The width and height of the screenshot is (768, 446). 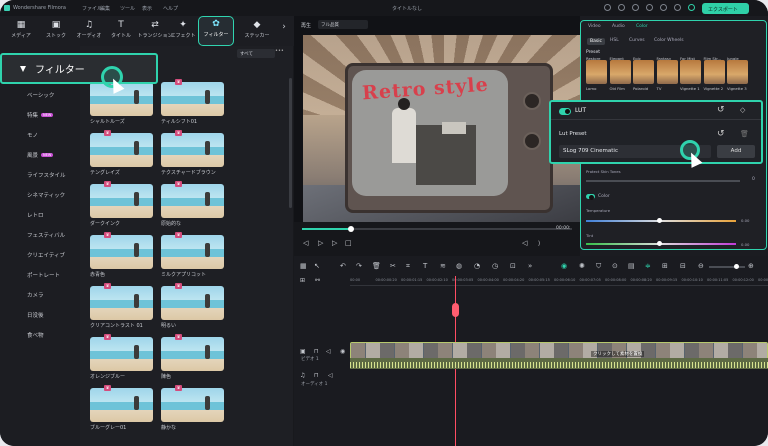 What do you see at coordinates (330, 375) in the screenshot?
I see `audio-mute-icon: ◁` at bounding box center [330, 375].